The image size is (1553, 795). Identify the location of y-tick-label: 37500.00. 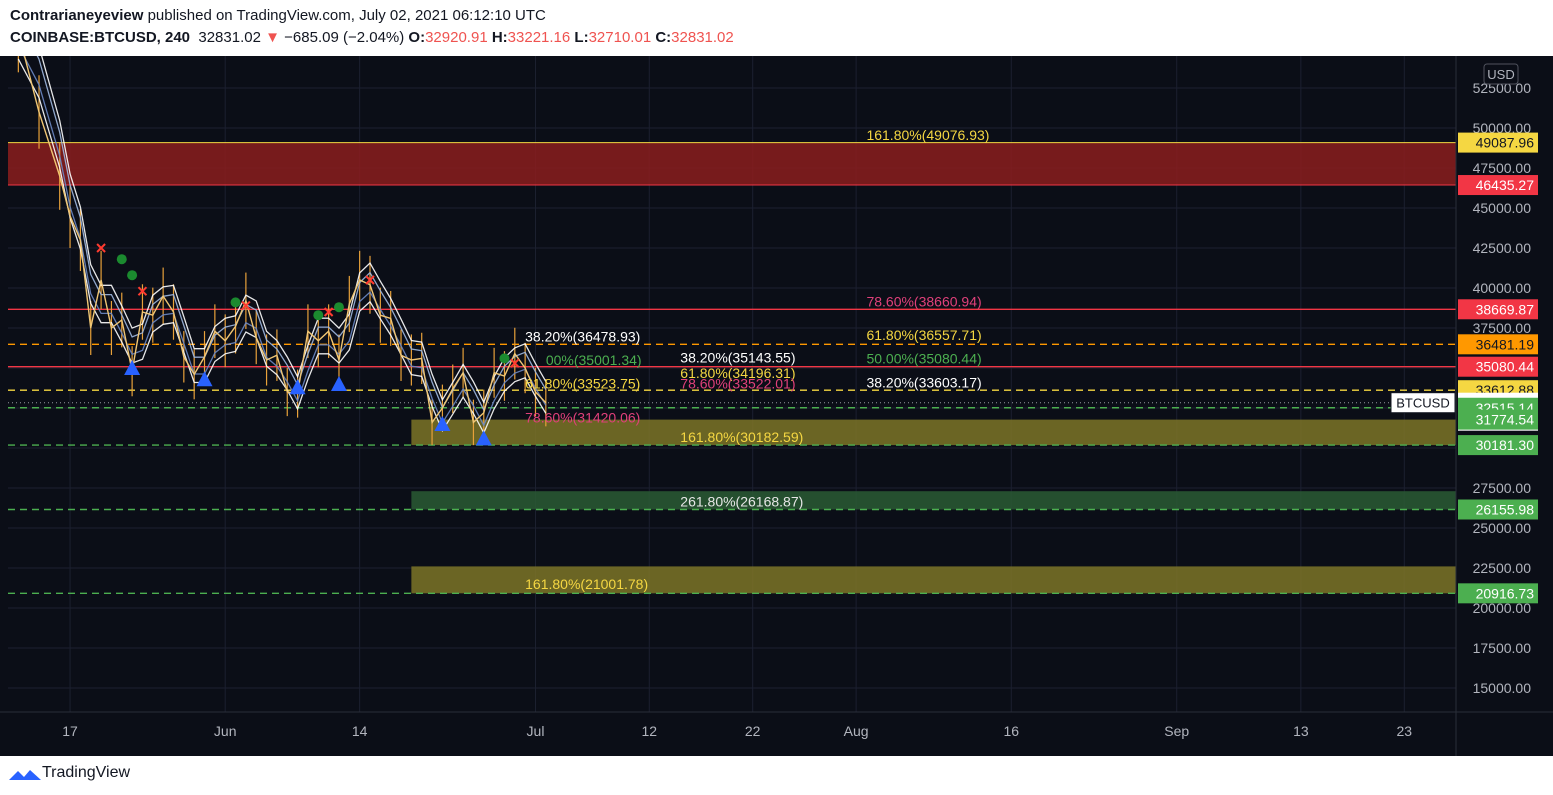
(1502, 328).